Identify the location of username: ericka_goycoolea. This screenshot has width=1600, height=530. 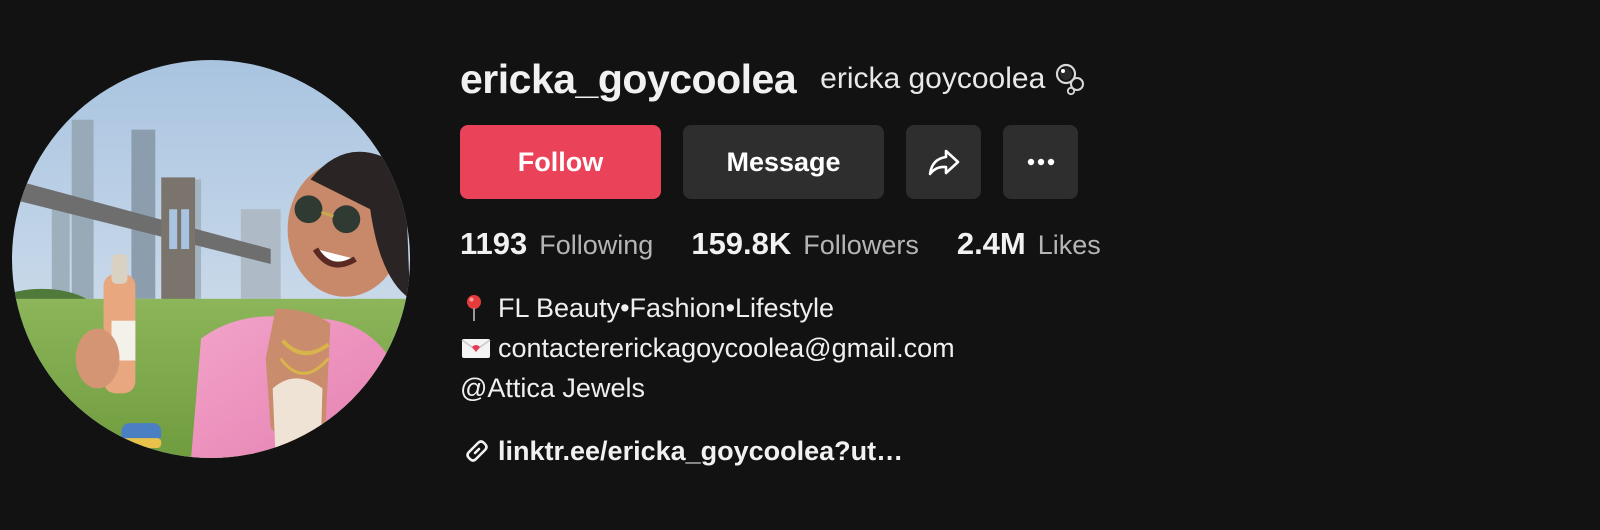
(628, 78).